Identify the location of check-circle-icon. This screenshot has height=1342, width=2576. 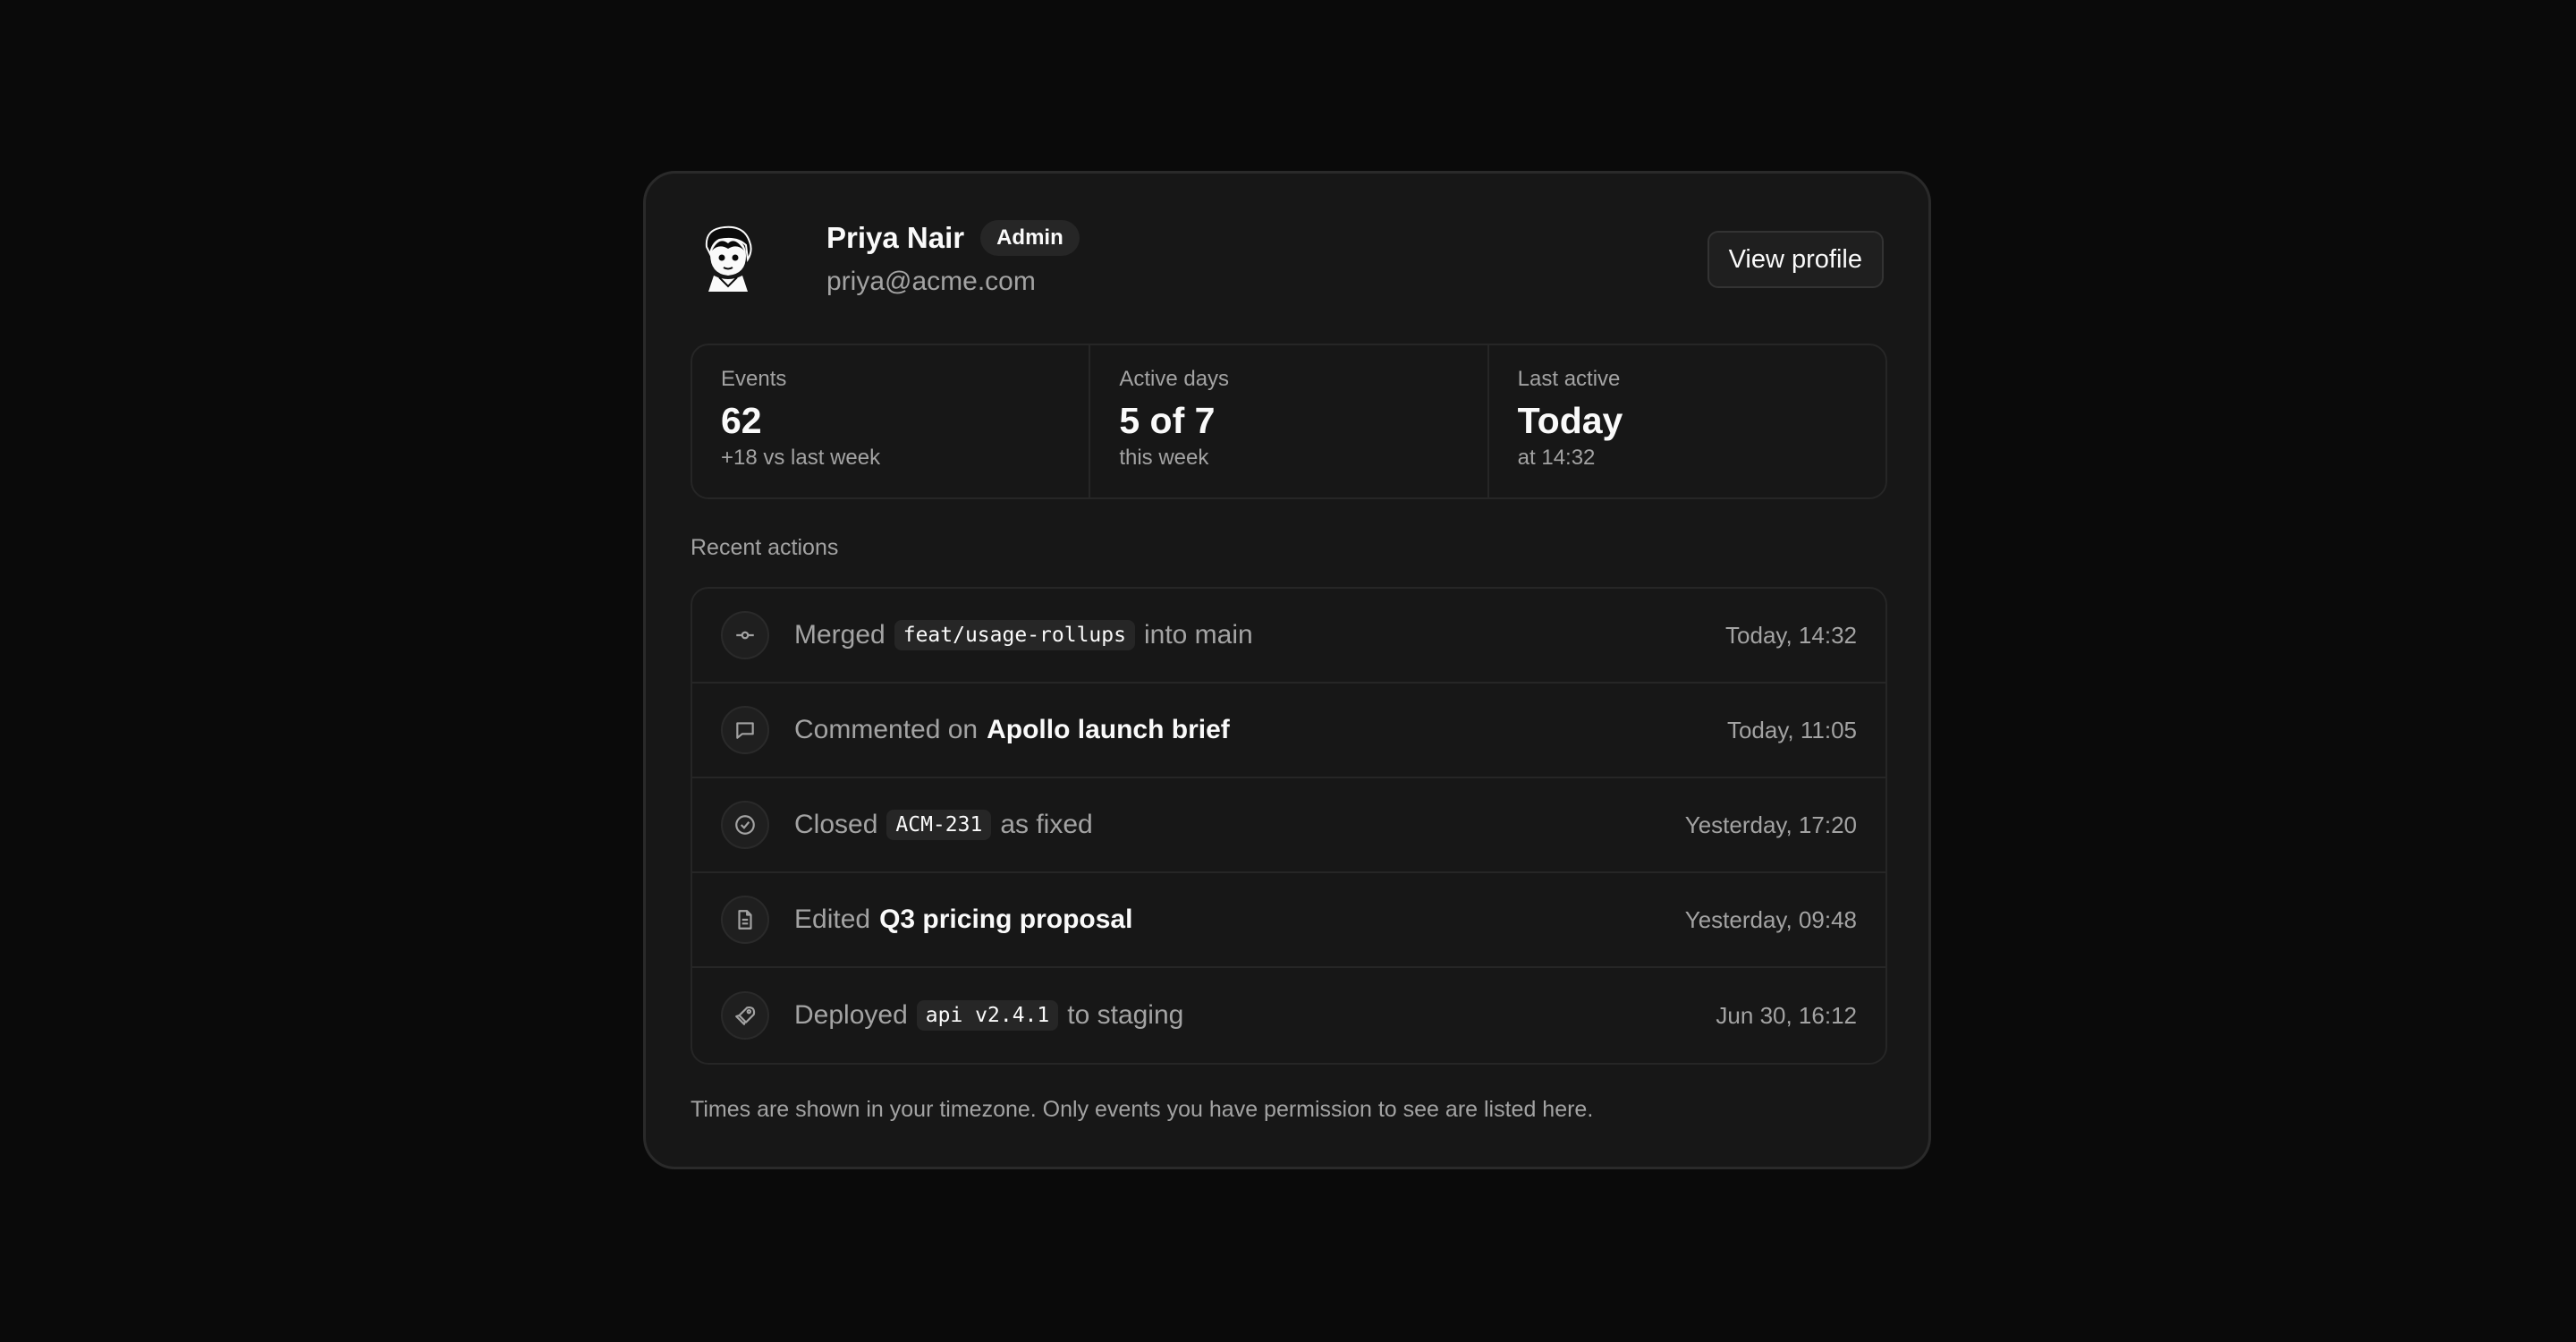
(745, 825).